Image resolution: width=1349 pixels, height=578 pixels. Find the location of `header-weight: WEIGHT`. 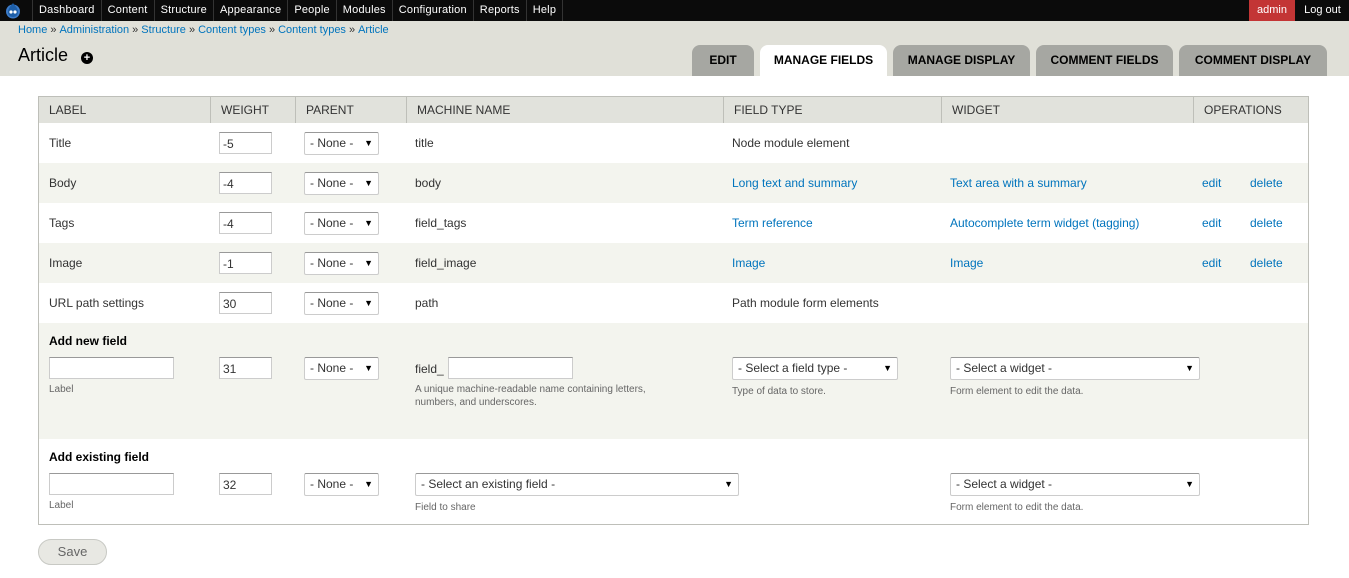

header-weight: WEIGHT is located at coordinates (252, 110).